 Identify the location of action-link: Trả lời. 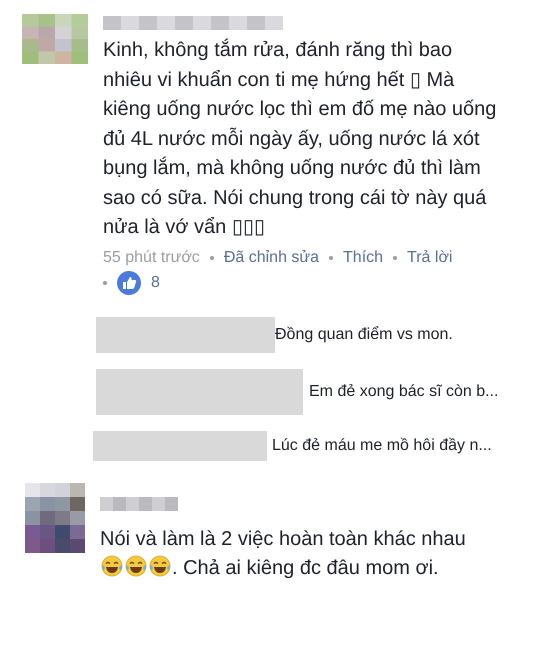
(429, 257).